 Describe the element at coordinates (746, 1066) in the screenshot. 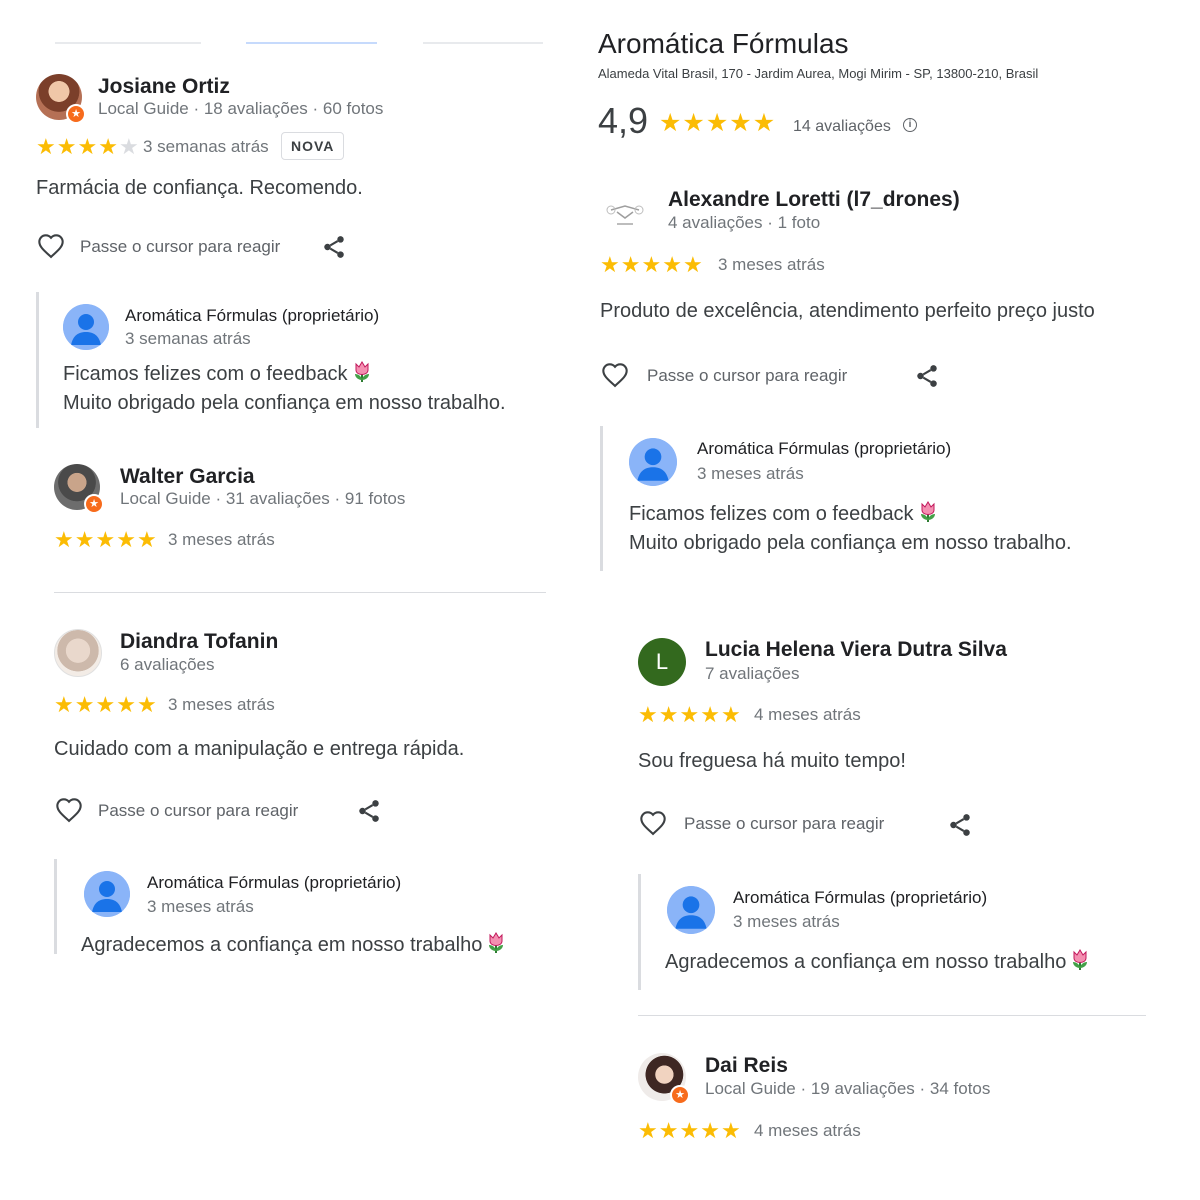

I see `reviewer-name: Dai Reis` at that location.